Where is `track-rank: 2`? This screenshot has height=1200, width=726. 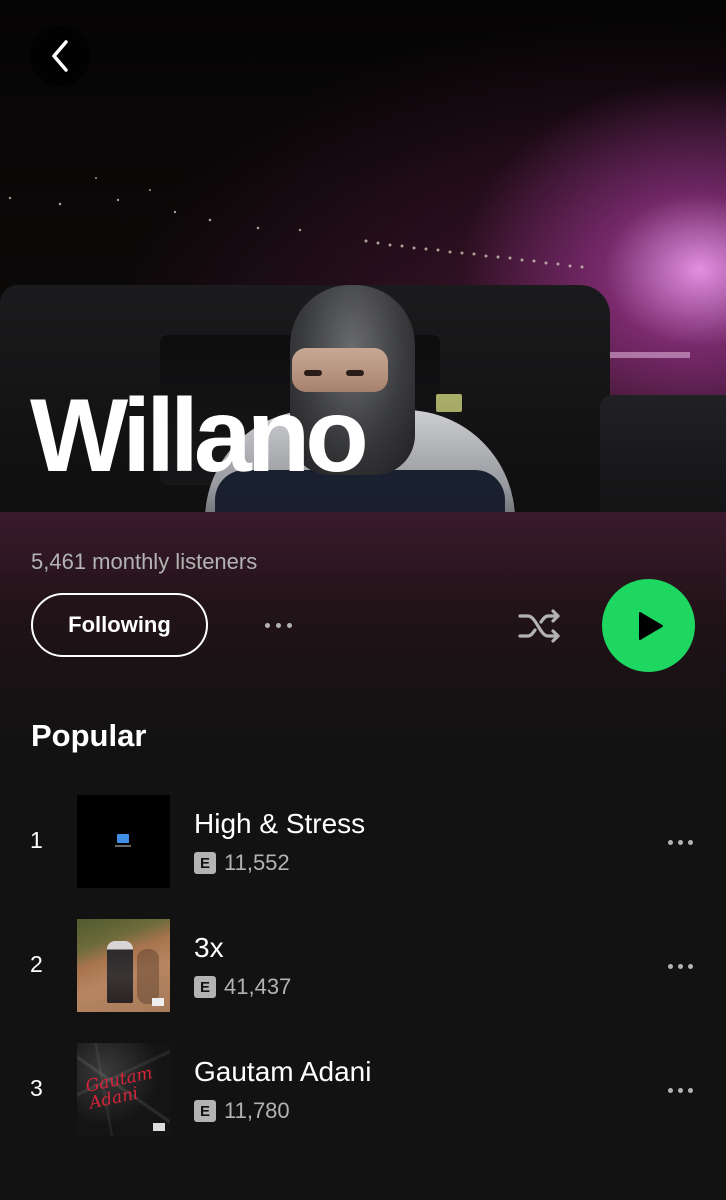
track-rank: 2 is located at coordinates (36, 964).